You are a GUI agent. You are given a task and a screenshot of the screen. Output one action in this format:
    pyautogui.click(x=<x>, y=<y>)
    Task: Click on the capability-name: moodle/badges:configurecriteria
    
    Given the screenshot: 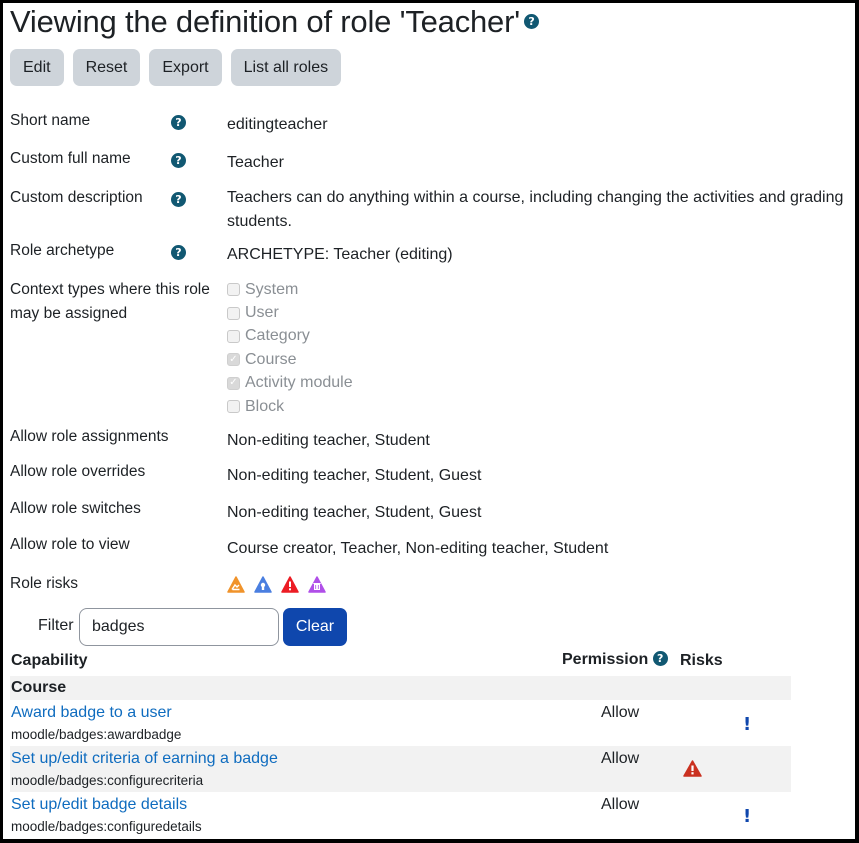 What is the action you would take?
    pyautogui.click(x=107, y=780)
    